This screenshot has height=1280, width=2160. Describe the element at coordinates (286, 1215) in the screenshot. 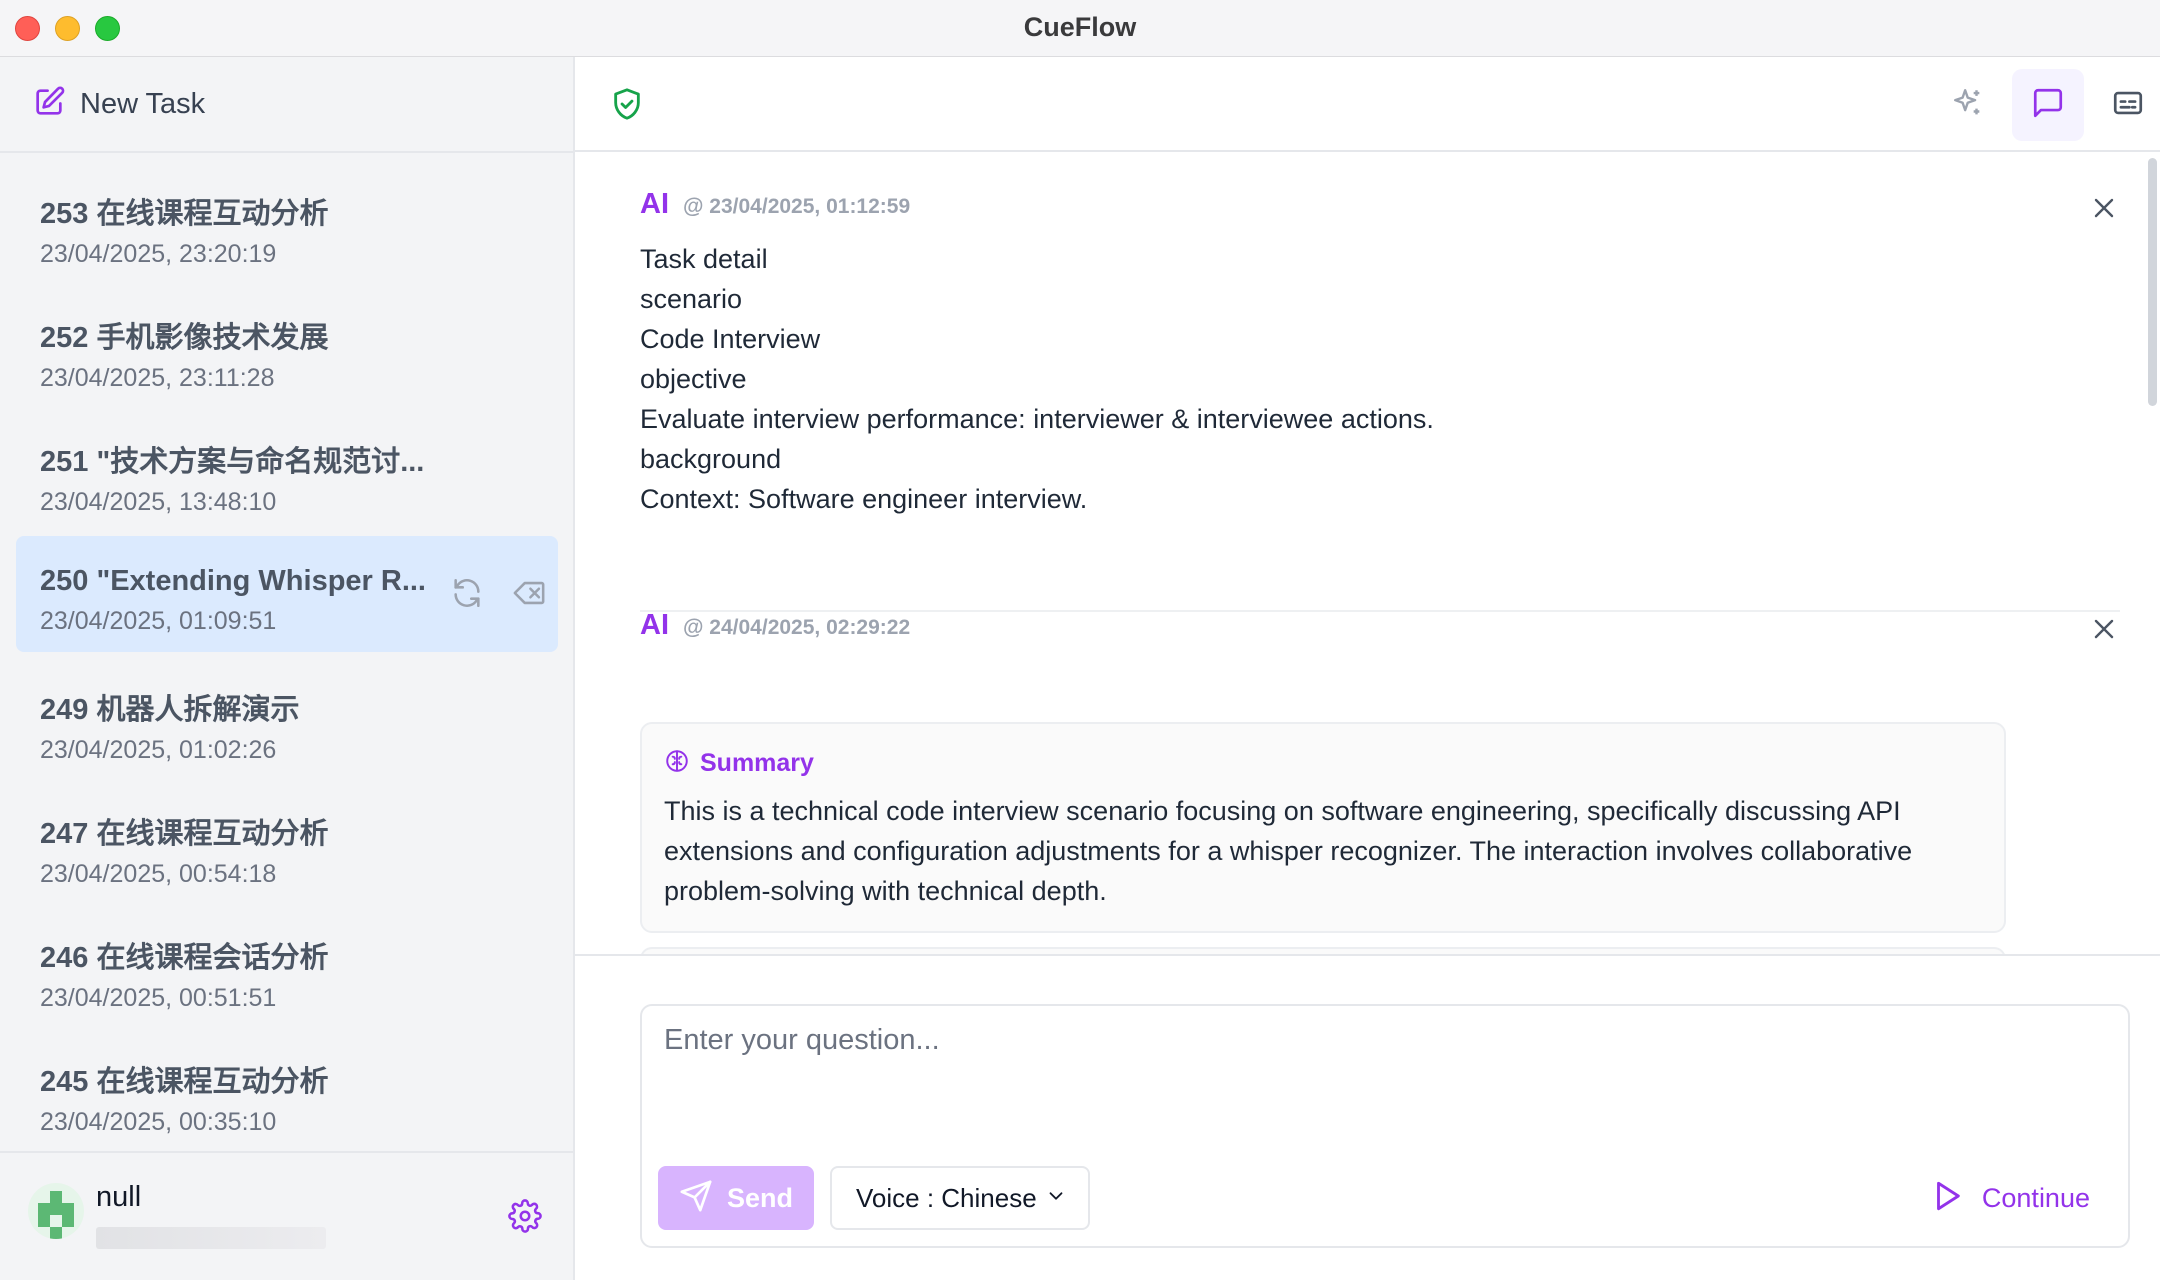

I see `user-panel: null` at that location.